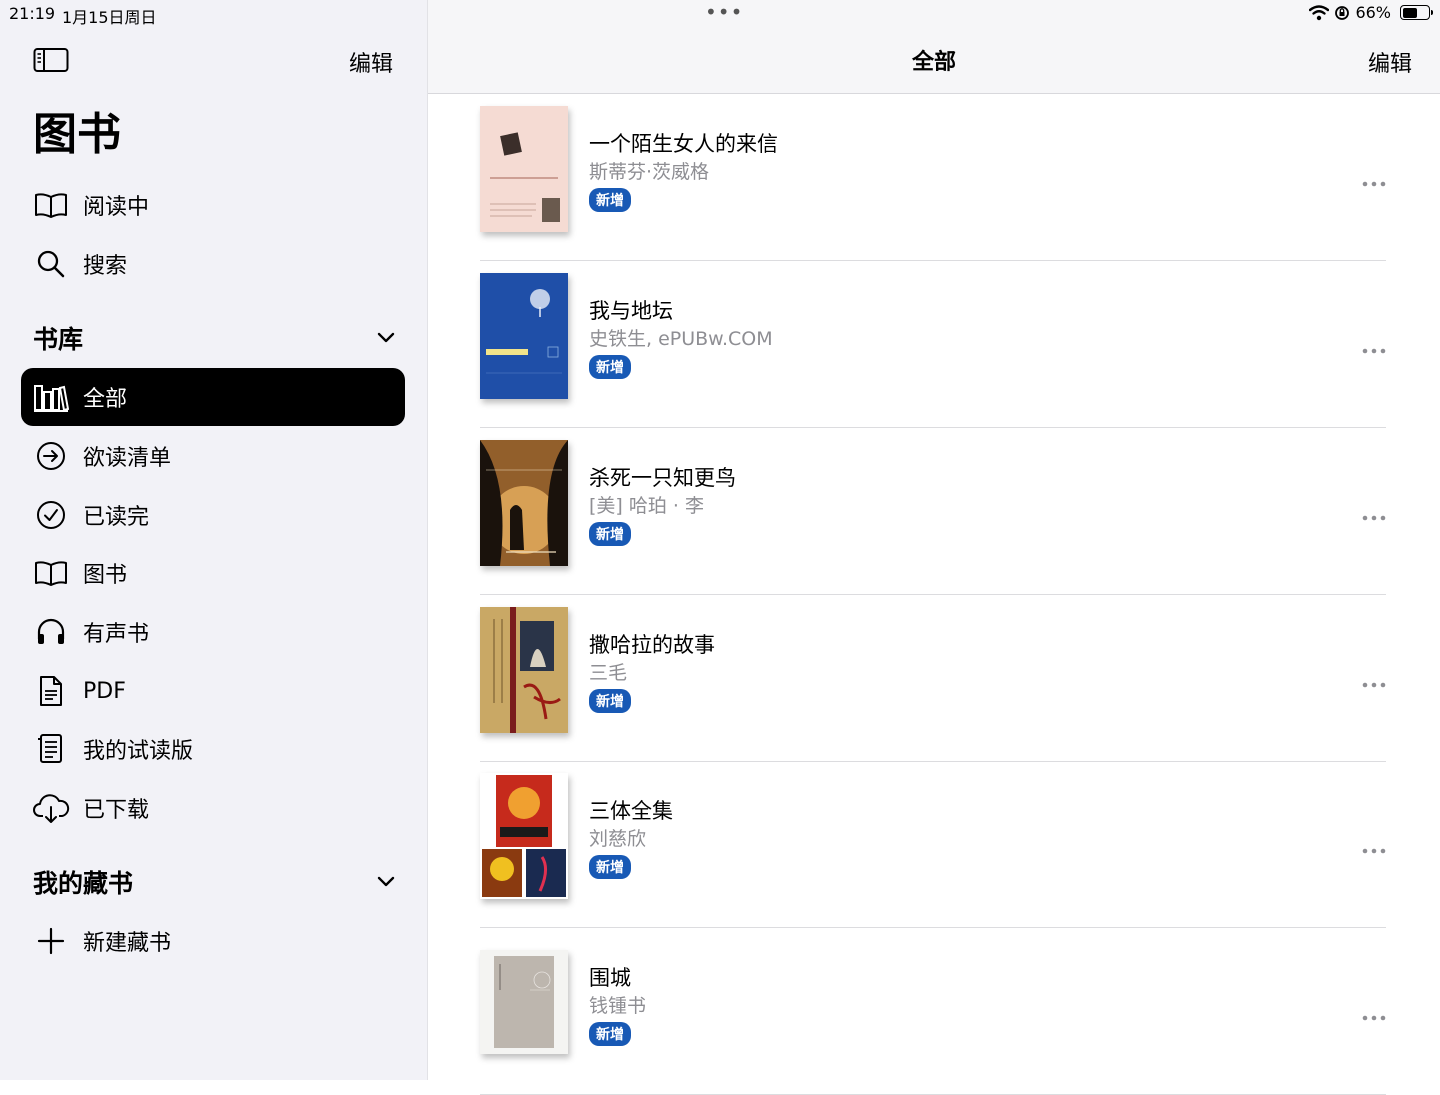 This screenshot has width=1440, height=1095. I want to click on plus-icon, so click(51, 941).